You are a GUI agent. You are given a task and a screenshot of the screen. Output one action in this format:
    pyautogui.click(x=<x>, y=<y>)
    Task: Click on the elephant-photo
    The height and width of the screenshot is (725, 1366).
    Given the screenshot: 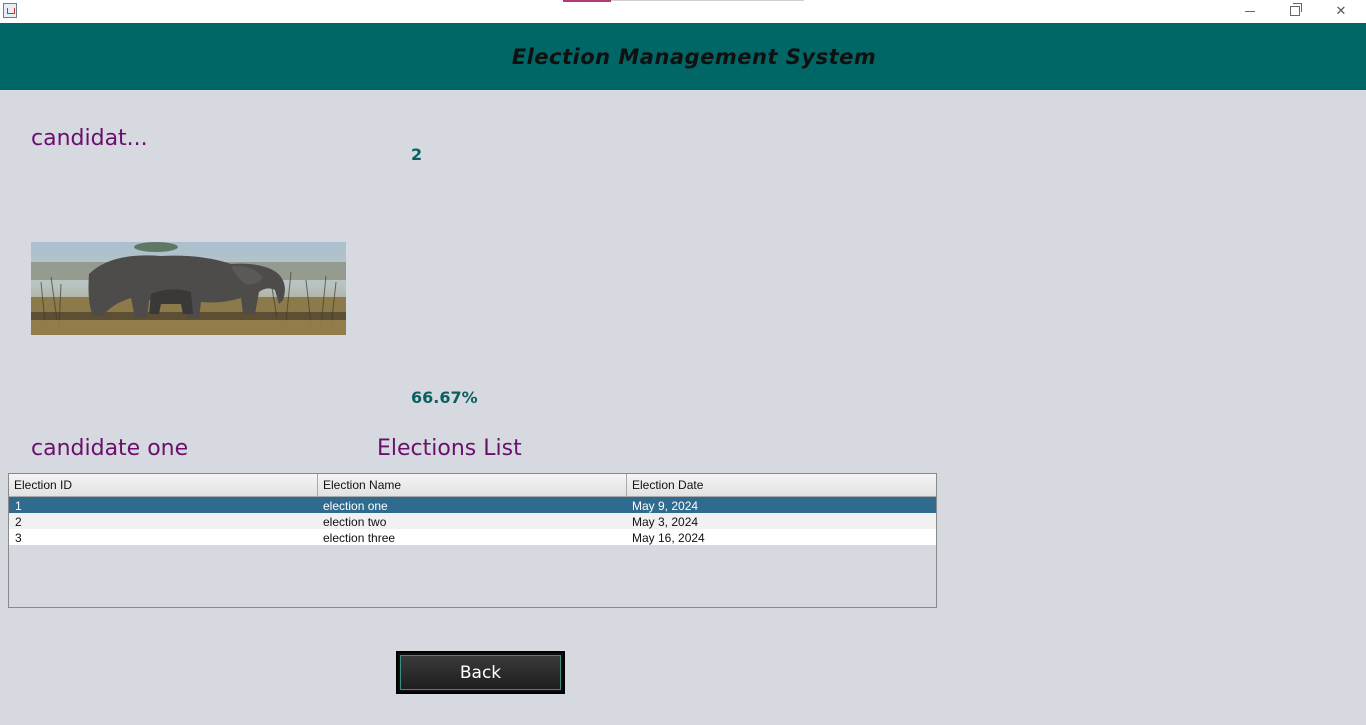 What is the action you would take?
    pyautogui.click(x=188, y=288)
    